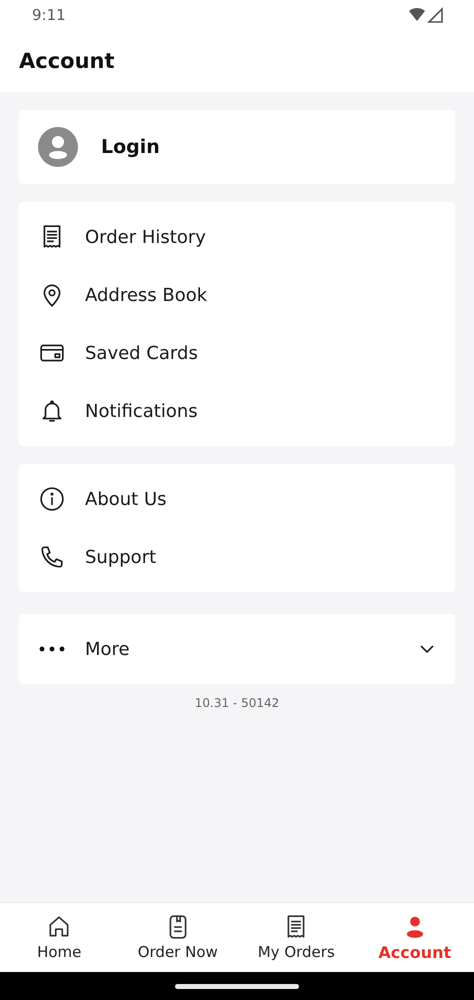 The height and width of the screenshot is (1000, 474). I want to click on status-time: 9:11, so click(49, 15).